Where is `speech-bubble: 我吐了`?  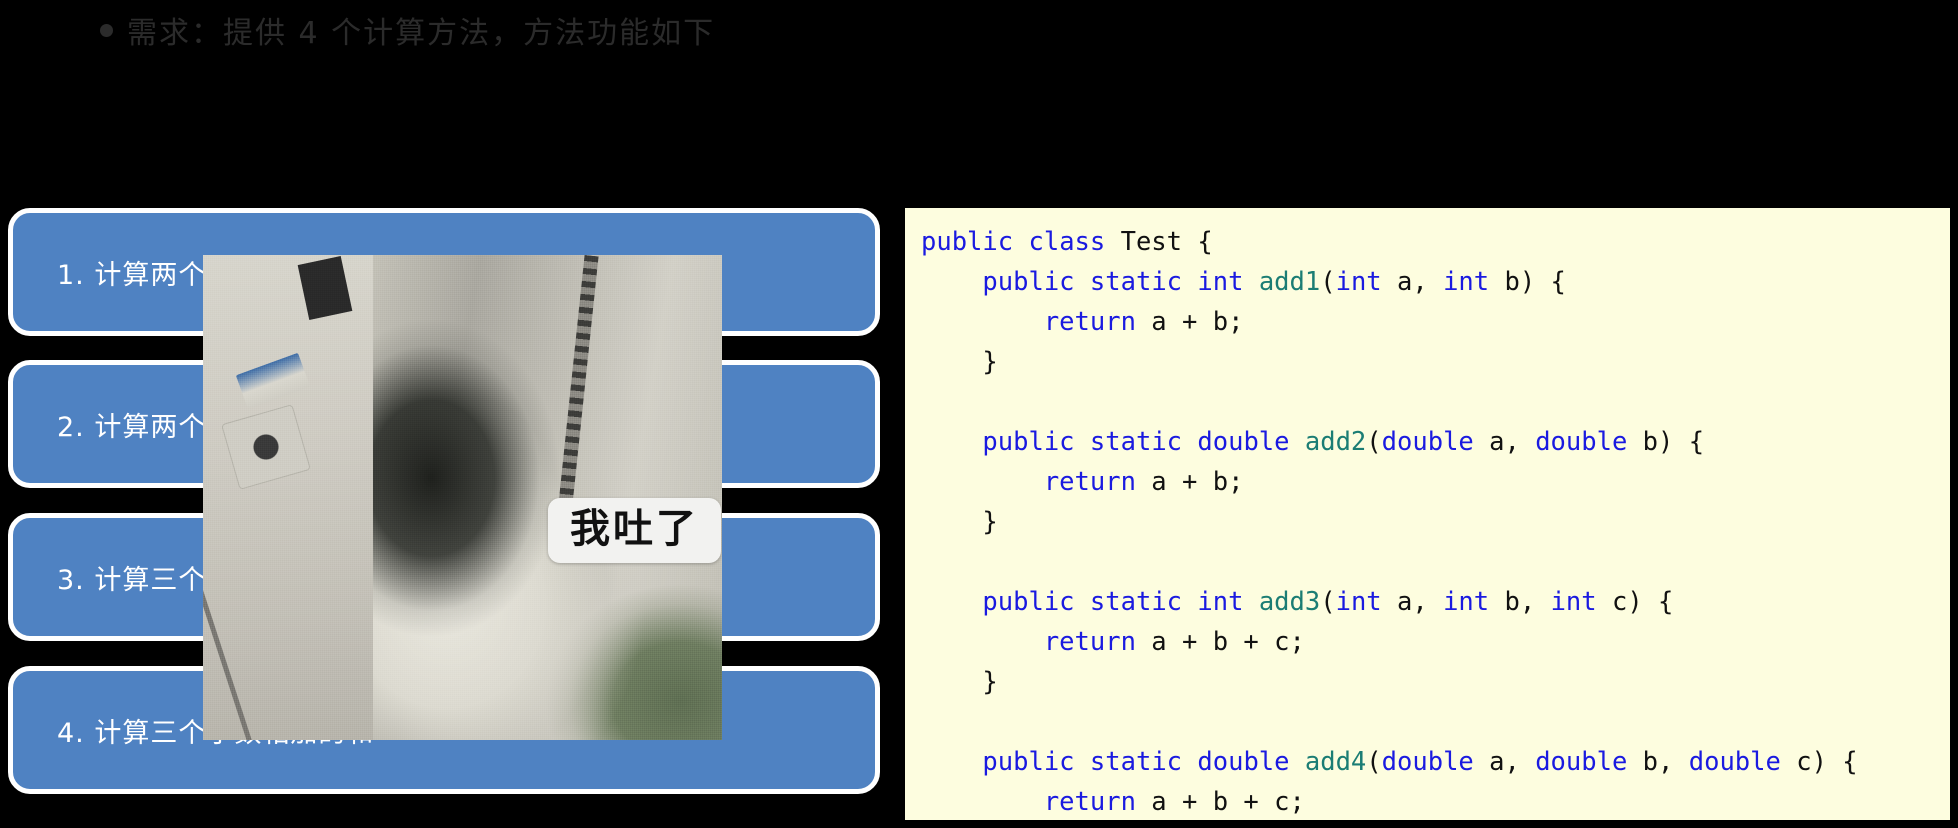
speech-bubble: 我吐了 is located at coordinates (634, 530).